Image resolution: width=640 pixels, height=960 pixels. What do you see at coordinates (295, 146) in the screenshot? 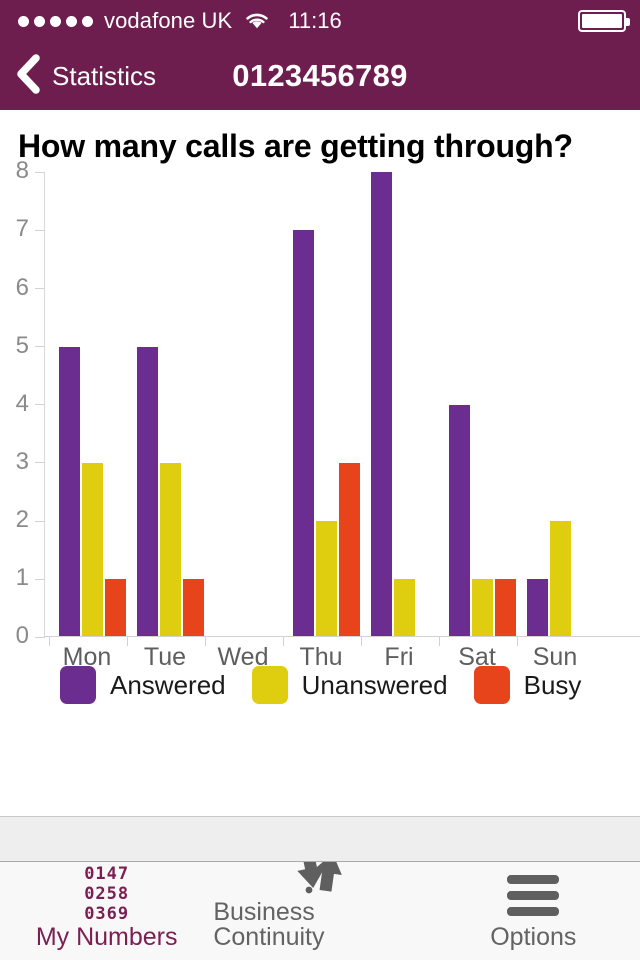
I see `chart-title: How many calls are getting through?` at bounding box center [295, 146].